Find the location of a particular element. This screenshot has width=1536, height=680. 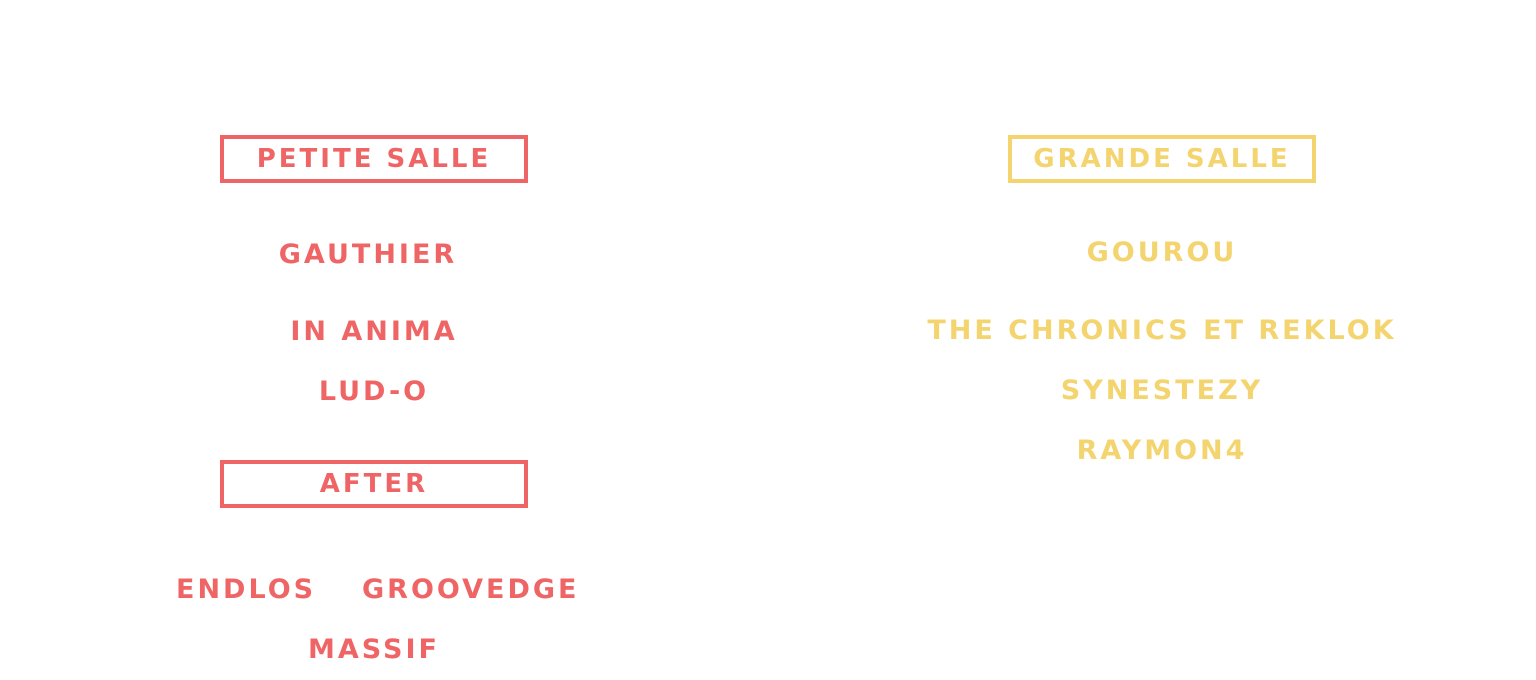

petite-salle-heading: PETITE SALLE is located at coordinates (374, 159).